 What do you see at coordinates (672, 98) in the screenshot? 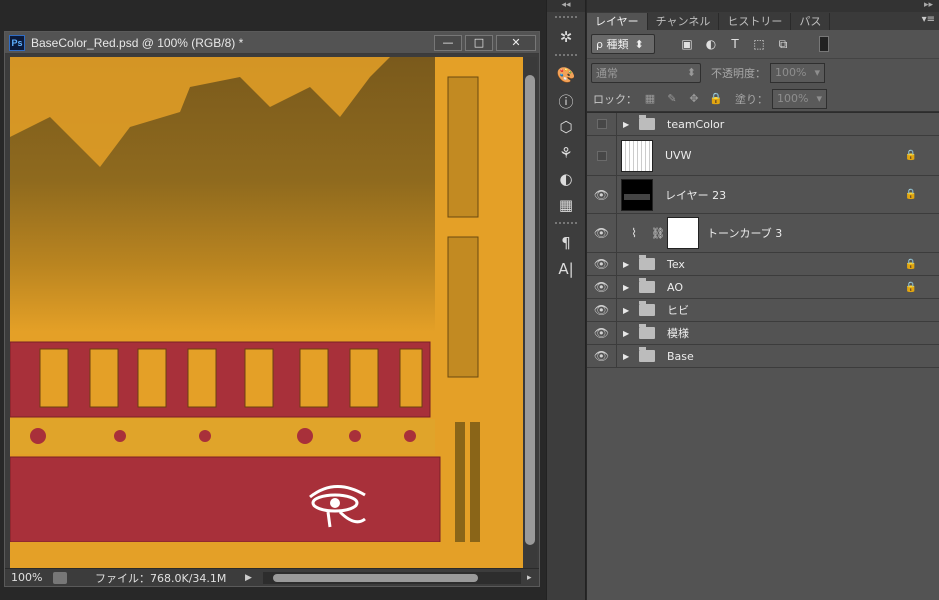
I see `lock-image-icon: ✎` at bounding box center [672, 98].